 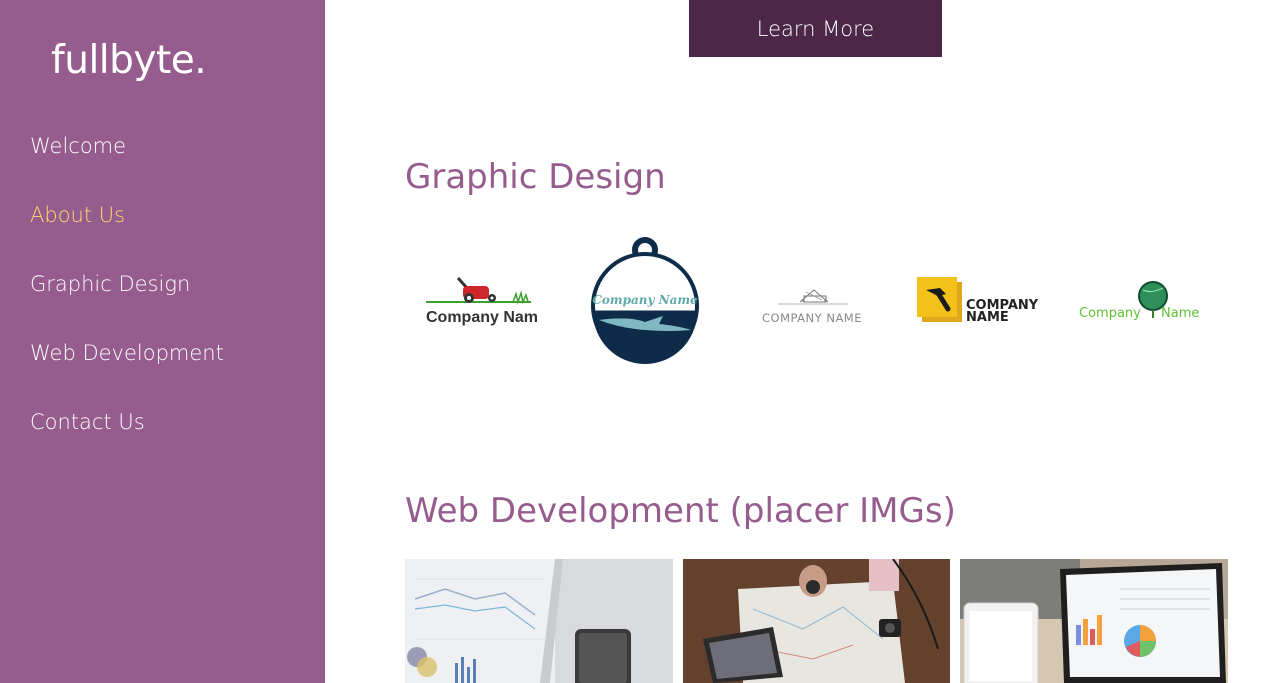 What do you see at coordinates (812, 307) in the screenshot?
I see `house-outline-icon: COMPANY NAME` at bounding box center [812, 307].